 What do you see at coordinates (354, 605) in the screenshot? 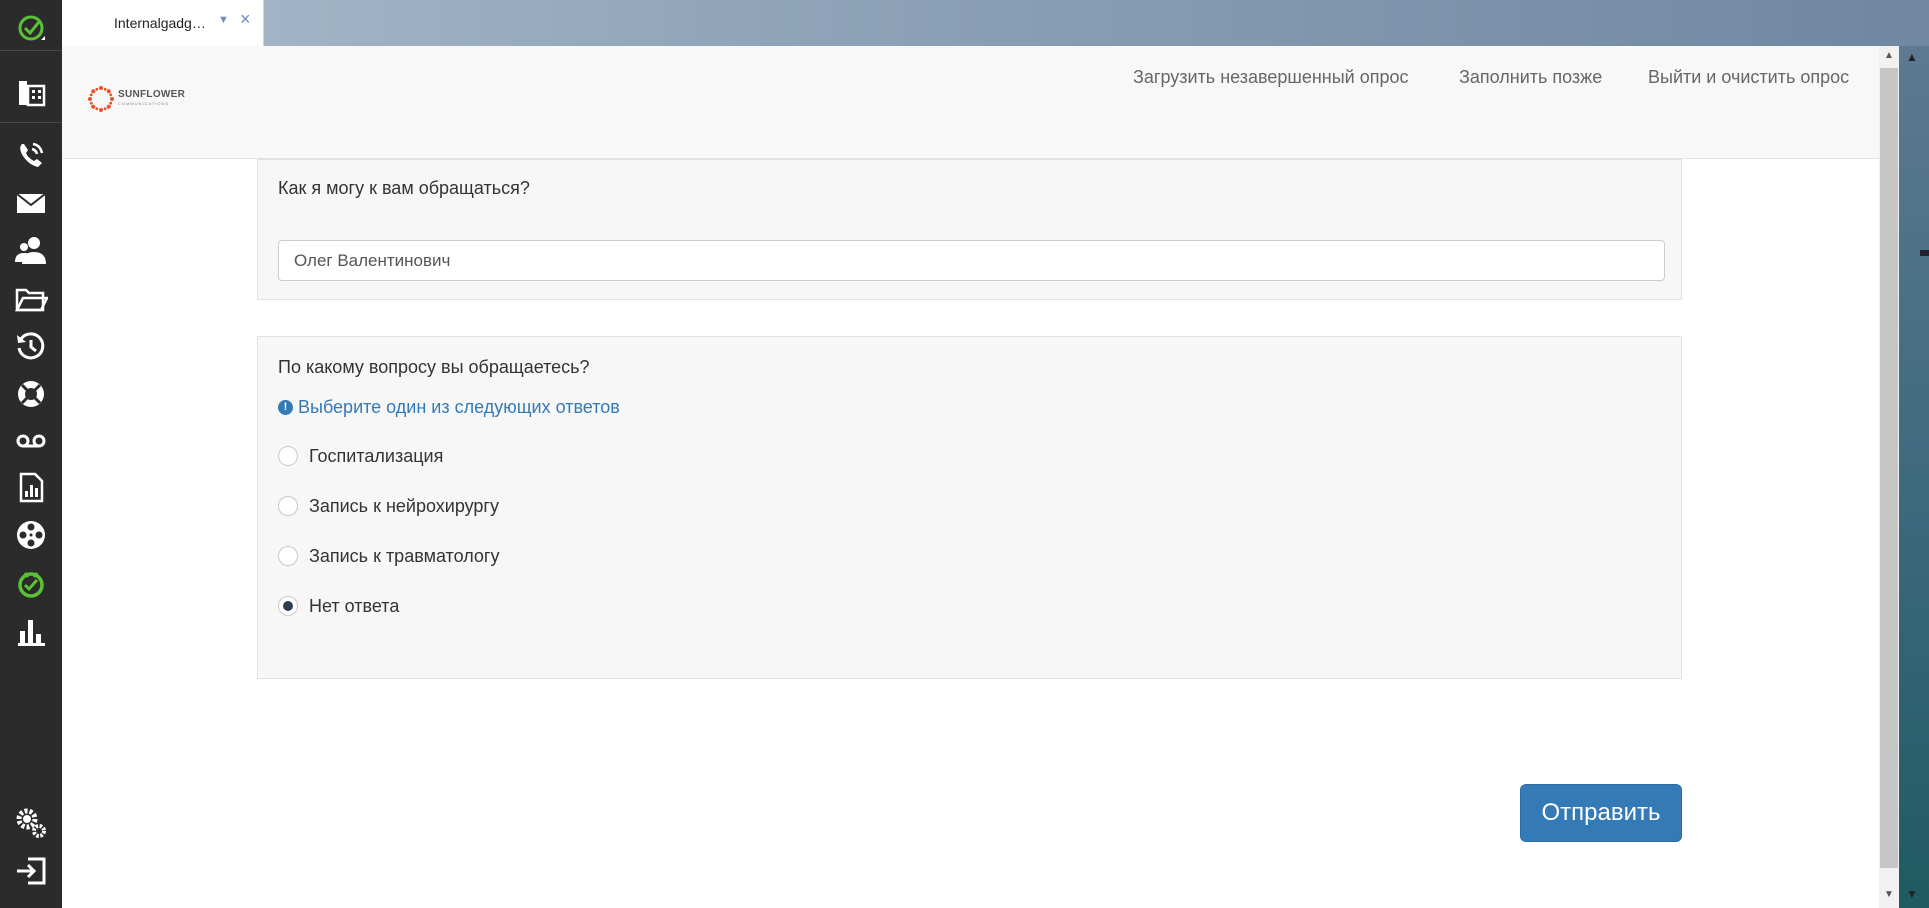
I see `option-label: Нет ответа` at bounding box center [354, 605].